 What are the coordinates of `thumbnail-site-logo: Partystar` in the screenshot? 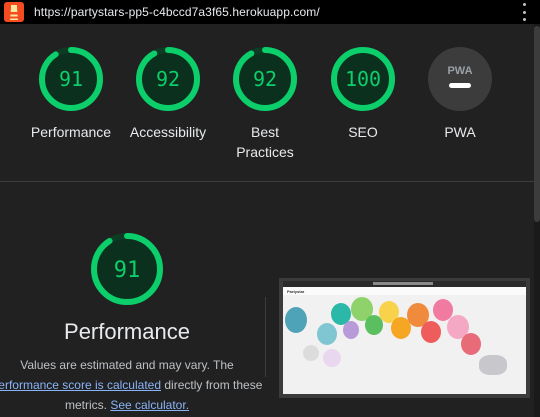 It's located at (296, 291).